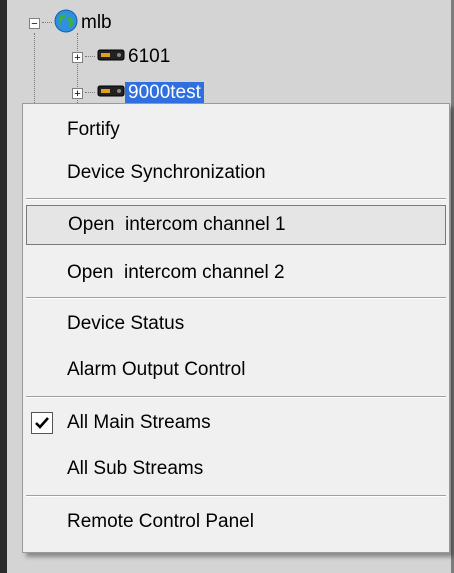 Image resolution: width=454 pixels, height=573 pixels. Describe the element at coordinates (34, 23) in the screenshot. I see `collapse-toggle: −` at that location.